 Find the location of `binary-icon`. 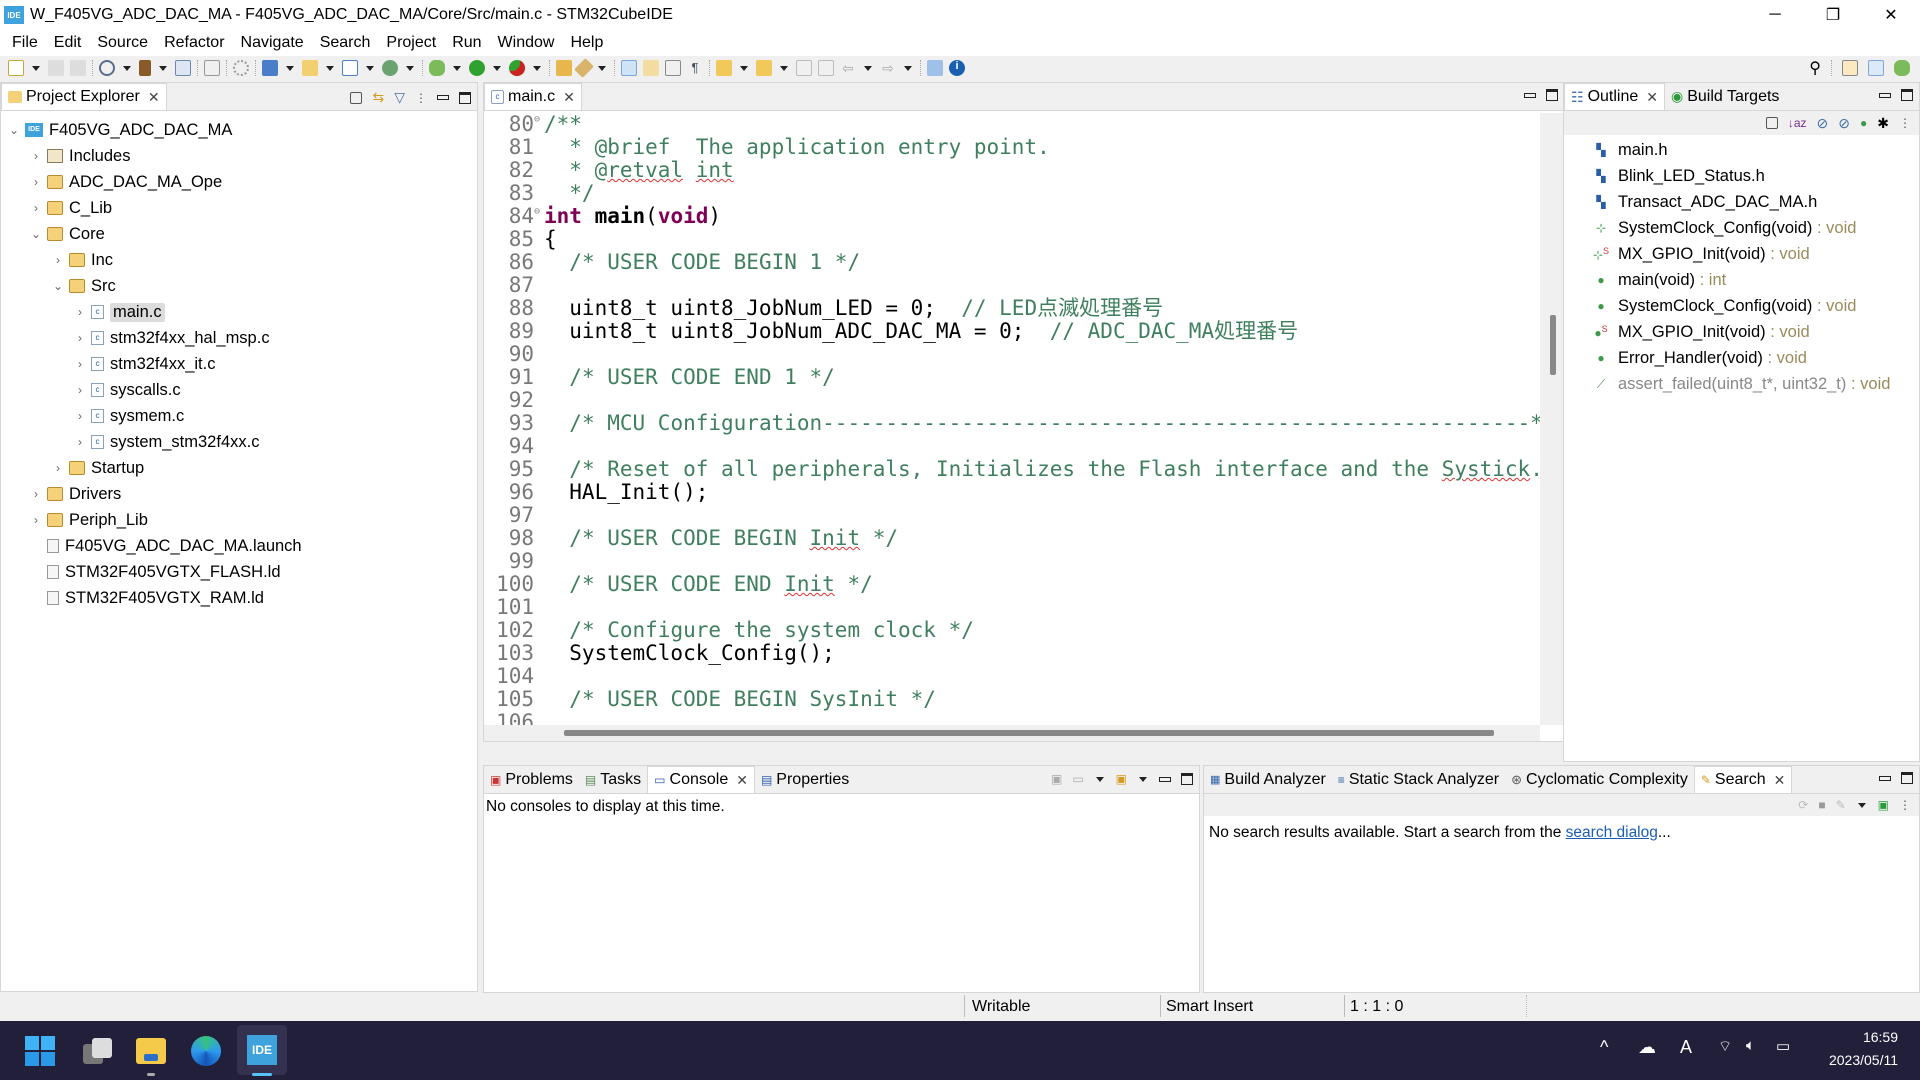

binary-icon is located at coordinates (183, 68).